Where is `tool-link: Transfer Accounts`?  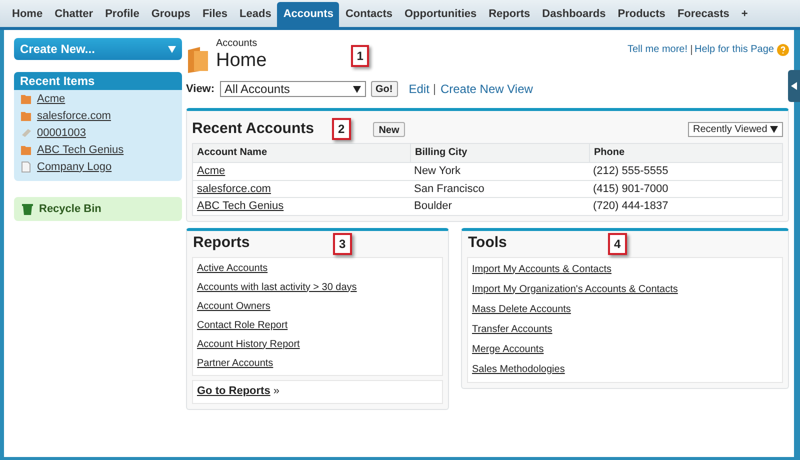 tool-link: Transfer Accounts is located at coordinates (625, 329).